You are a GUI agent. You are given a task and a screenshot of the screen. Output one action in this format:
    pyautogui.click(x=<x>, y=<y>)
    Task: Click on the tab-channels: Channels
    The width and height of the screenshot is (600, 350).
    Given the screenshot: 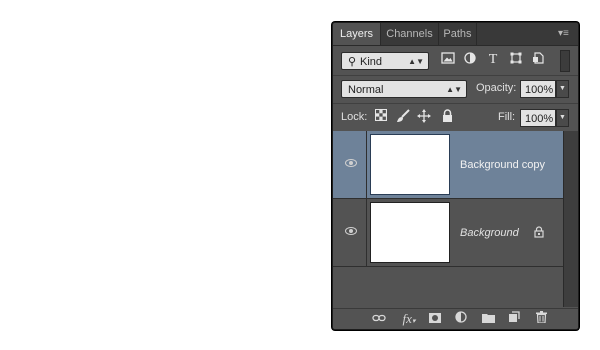 What is the action you would take?
    pyautogui.click(x=410, y=34)
    